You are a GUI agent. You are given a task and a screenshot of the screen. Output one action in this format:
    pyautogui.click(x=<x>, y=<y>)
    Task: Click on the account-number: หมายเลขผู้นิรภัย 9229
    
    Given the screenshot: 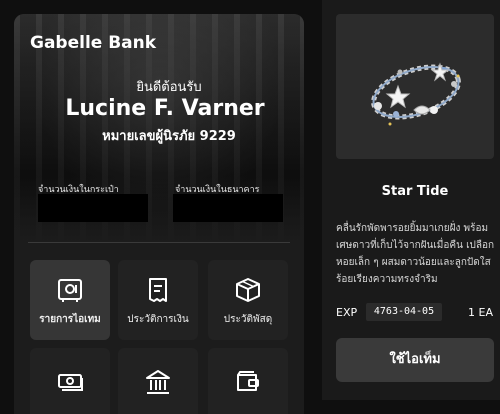 What is the action you would take?
    pyautogui.click(x=169, y=136)
    